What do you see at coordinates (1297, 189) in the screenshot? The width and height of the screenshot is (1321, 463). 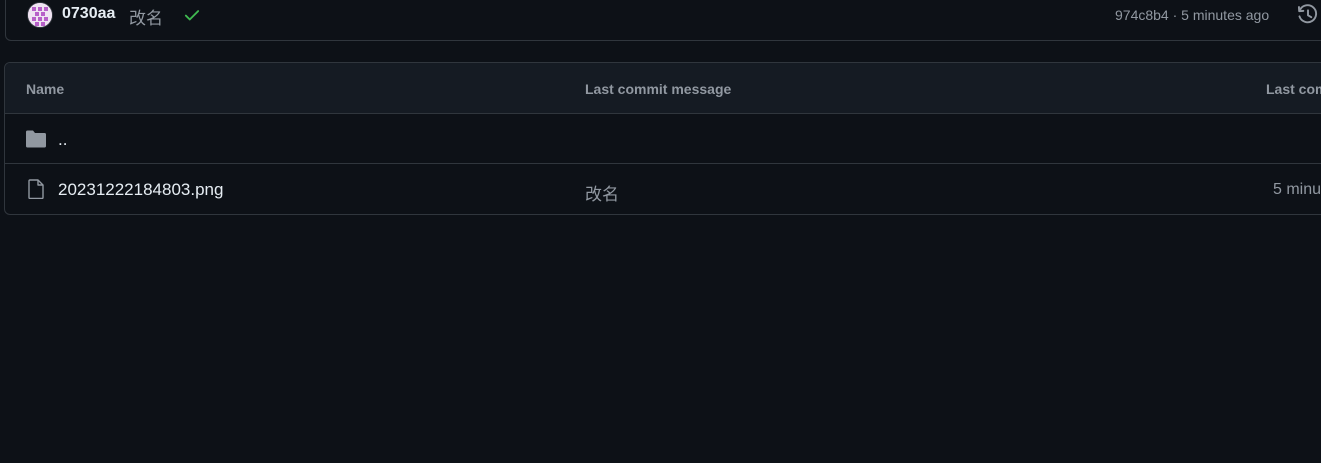 I see `file-commit-date: 5 minu` at bounding box center [1297, 189].